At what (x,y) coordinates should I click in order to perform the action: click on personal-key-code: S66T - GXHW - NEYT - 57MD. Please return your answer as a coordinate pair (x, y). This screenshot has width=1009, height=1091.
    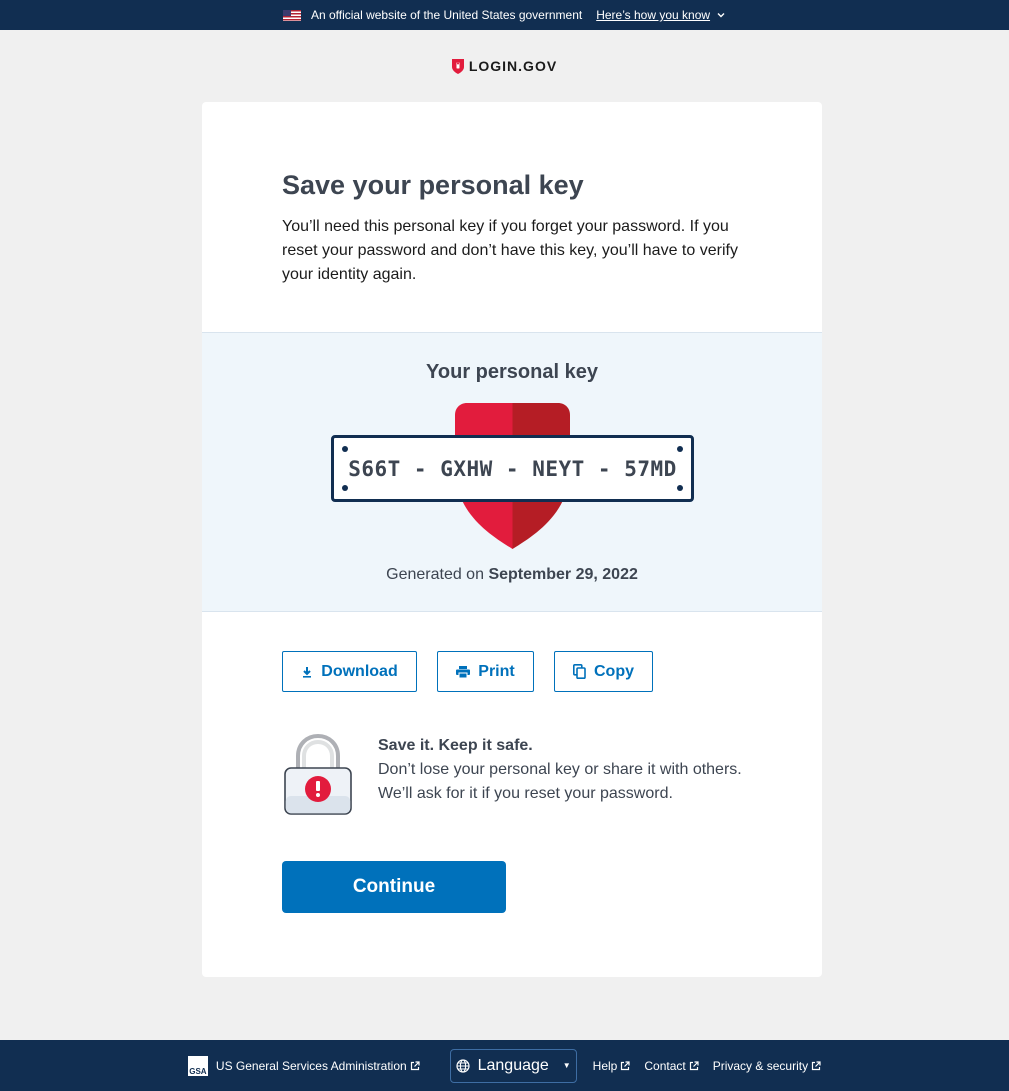
    Looking at the image, I should click on (512, 468).